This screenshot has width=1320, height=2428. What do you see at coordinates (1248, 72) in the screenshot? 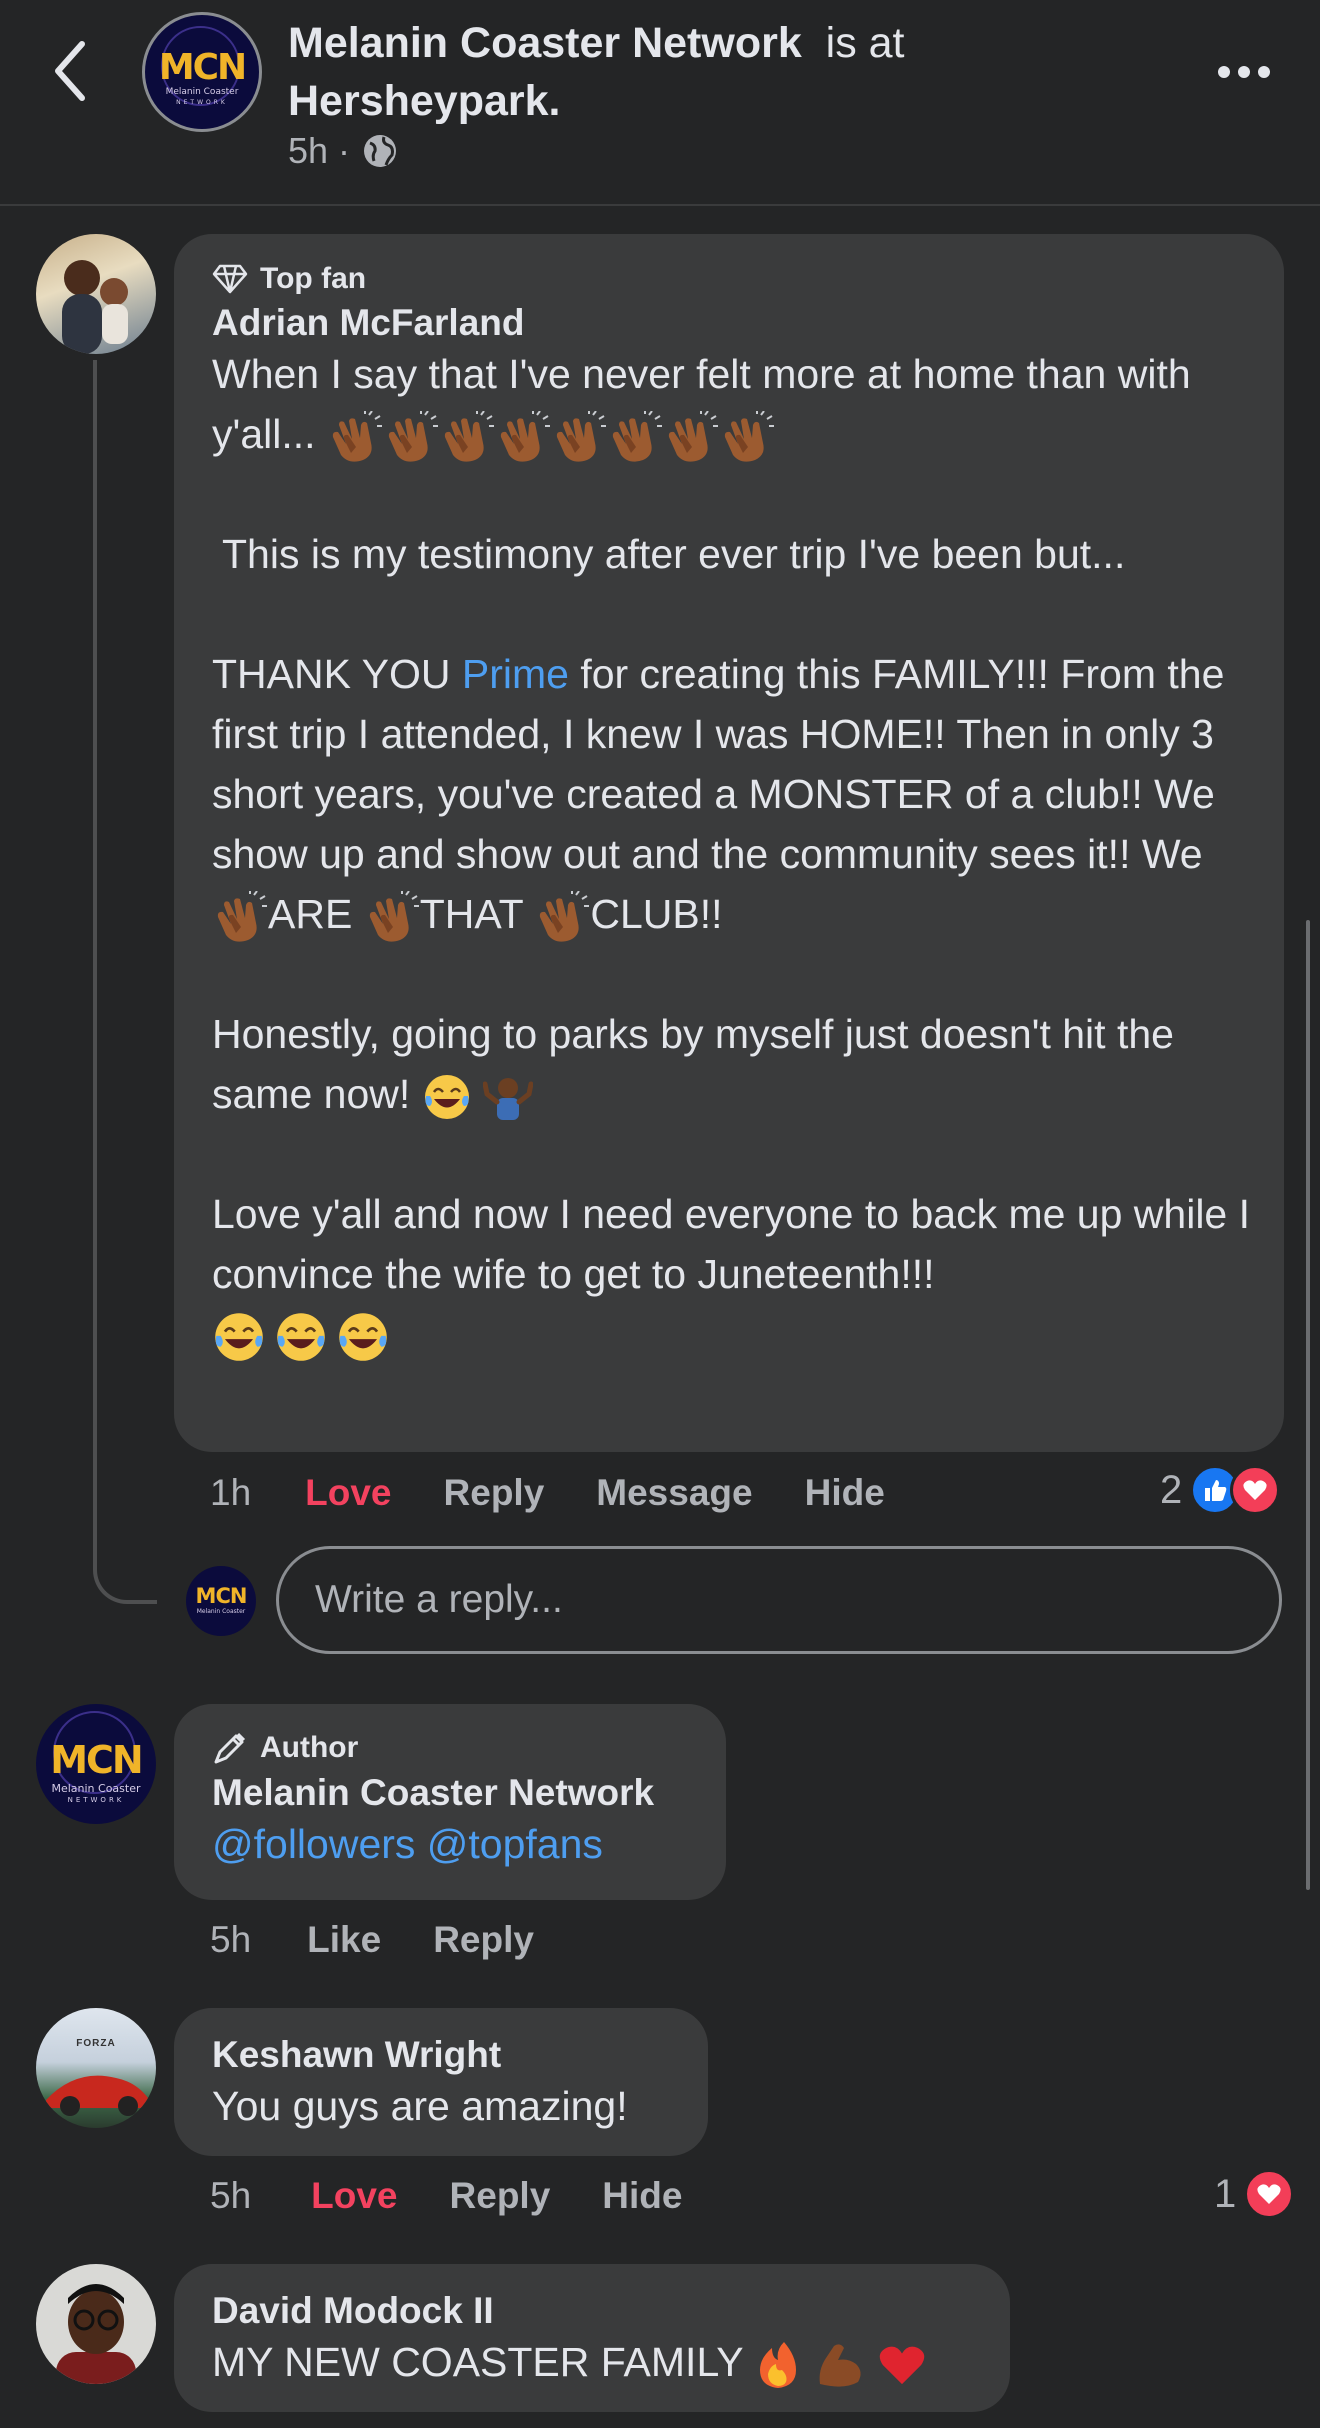
I see `more-icon` at bounding box center [1248, 72].